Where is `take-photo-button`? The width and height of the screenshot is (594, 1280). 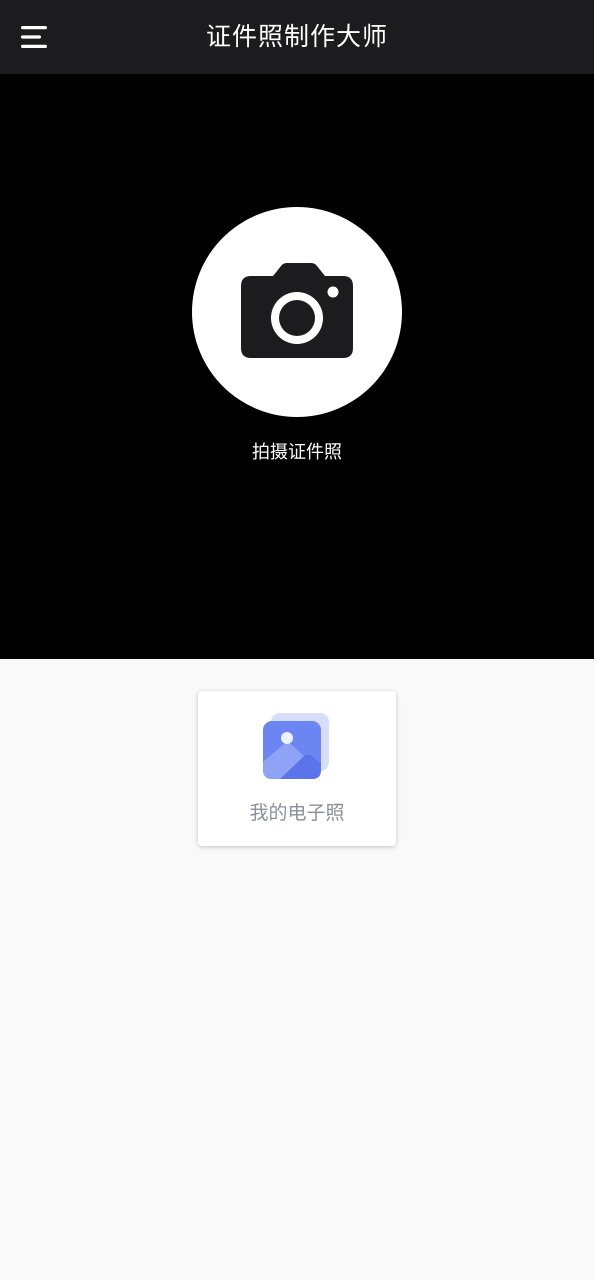
take-photo-button is located at coordinates (297, 312).